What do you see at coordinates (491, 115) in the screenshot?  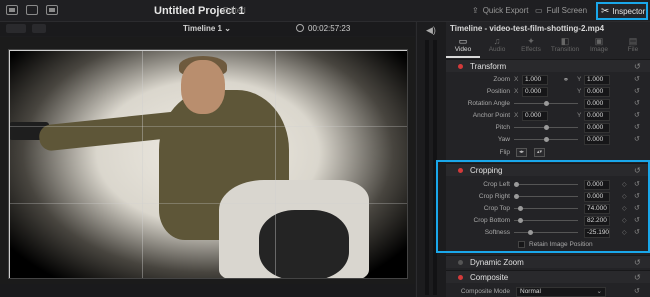 I see `anchor-label: Anchor Point` at bounding box center [491, 115].